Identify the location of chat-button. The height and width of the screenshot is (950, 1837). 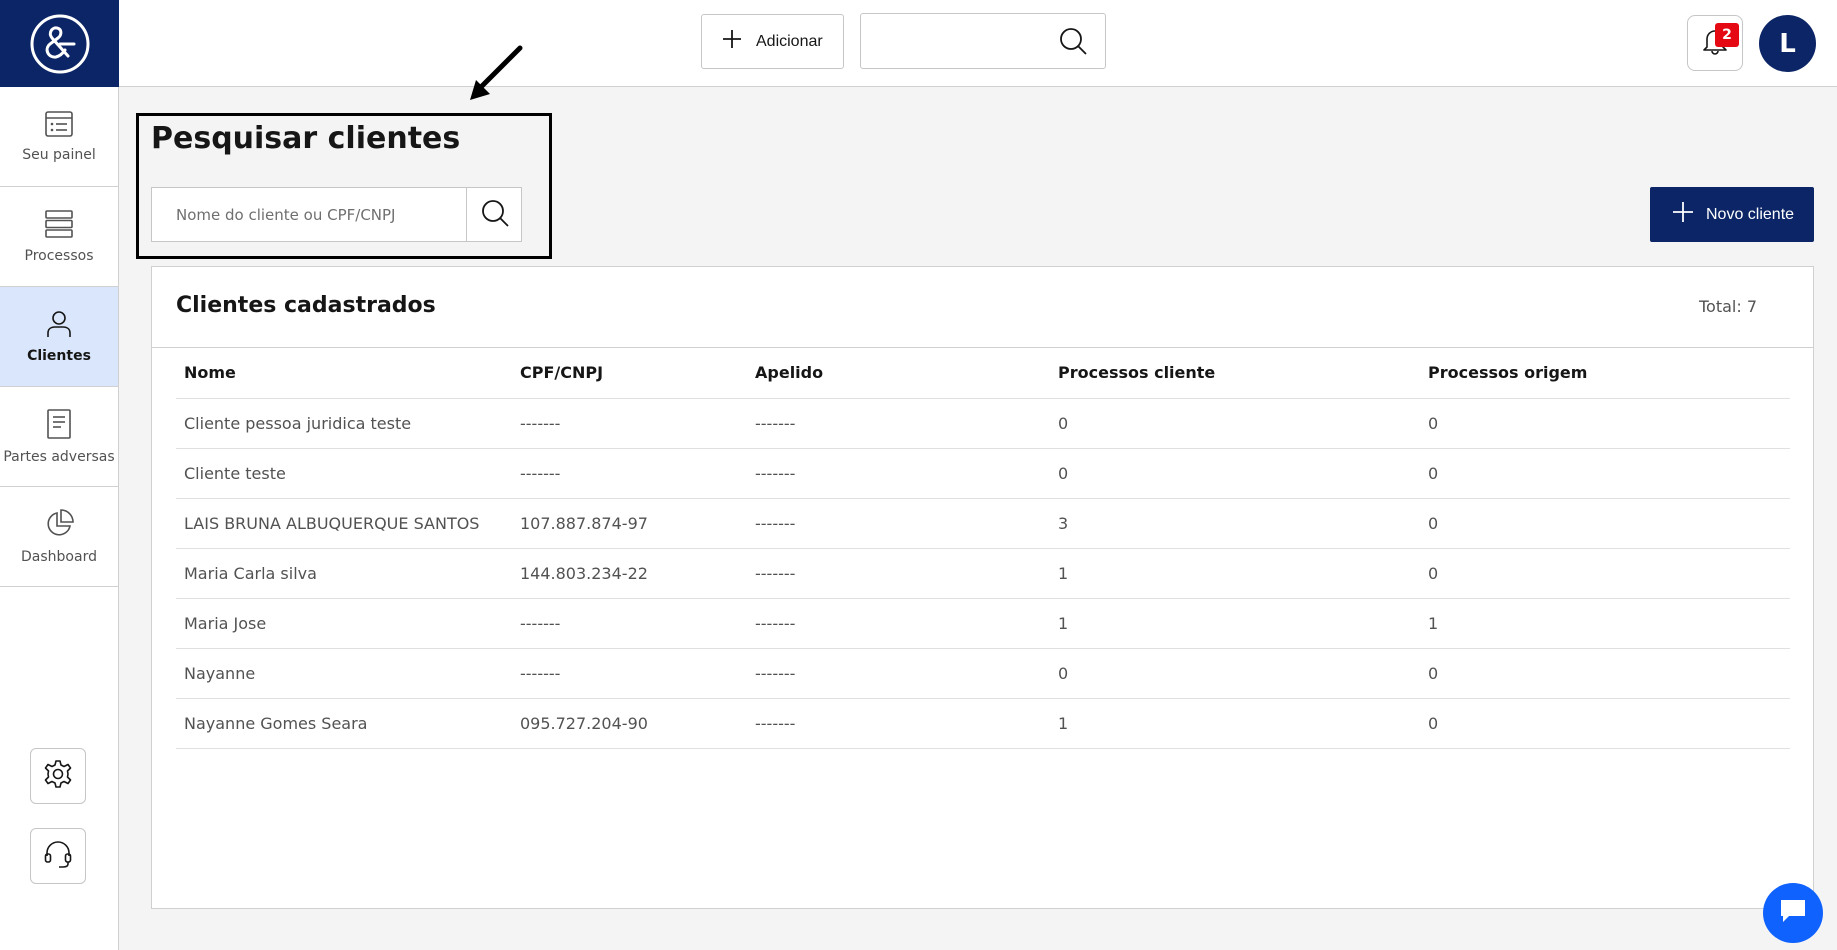
(1793, 913).